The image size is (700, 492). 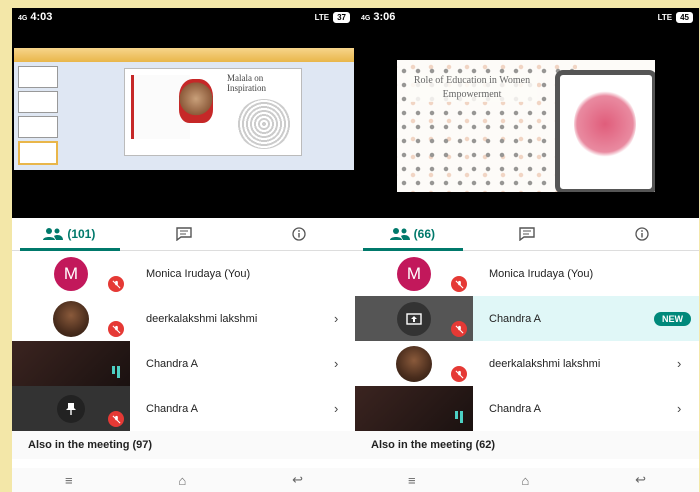 What do you see at coordinates (341, 17) in the screenshot?
I see `battery-icon: 37` at bounding box center [341, 17].